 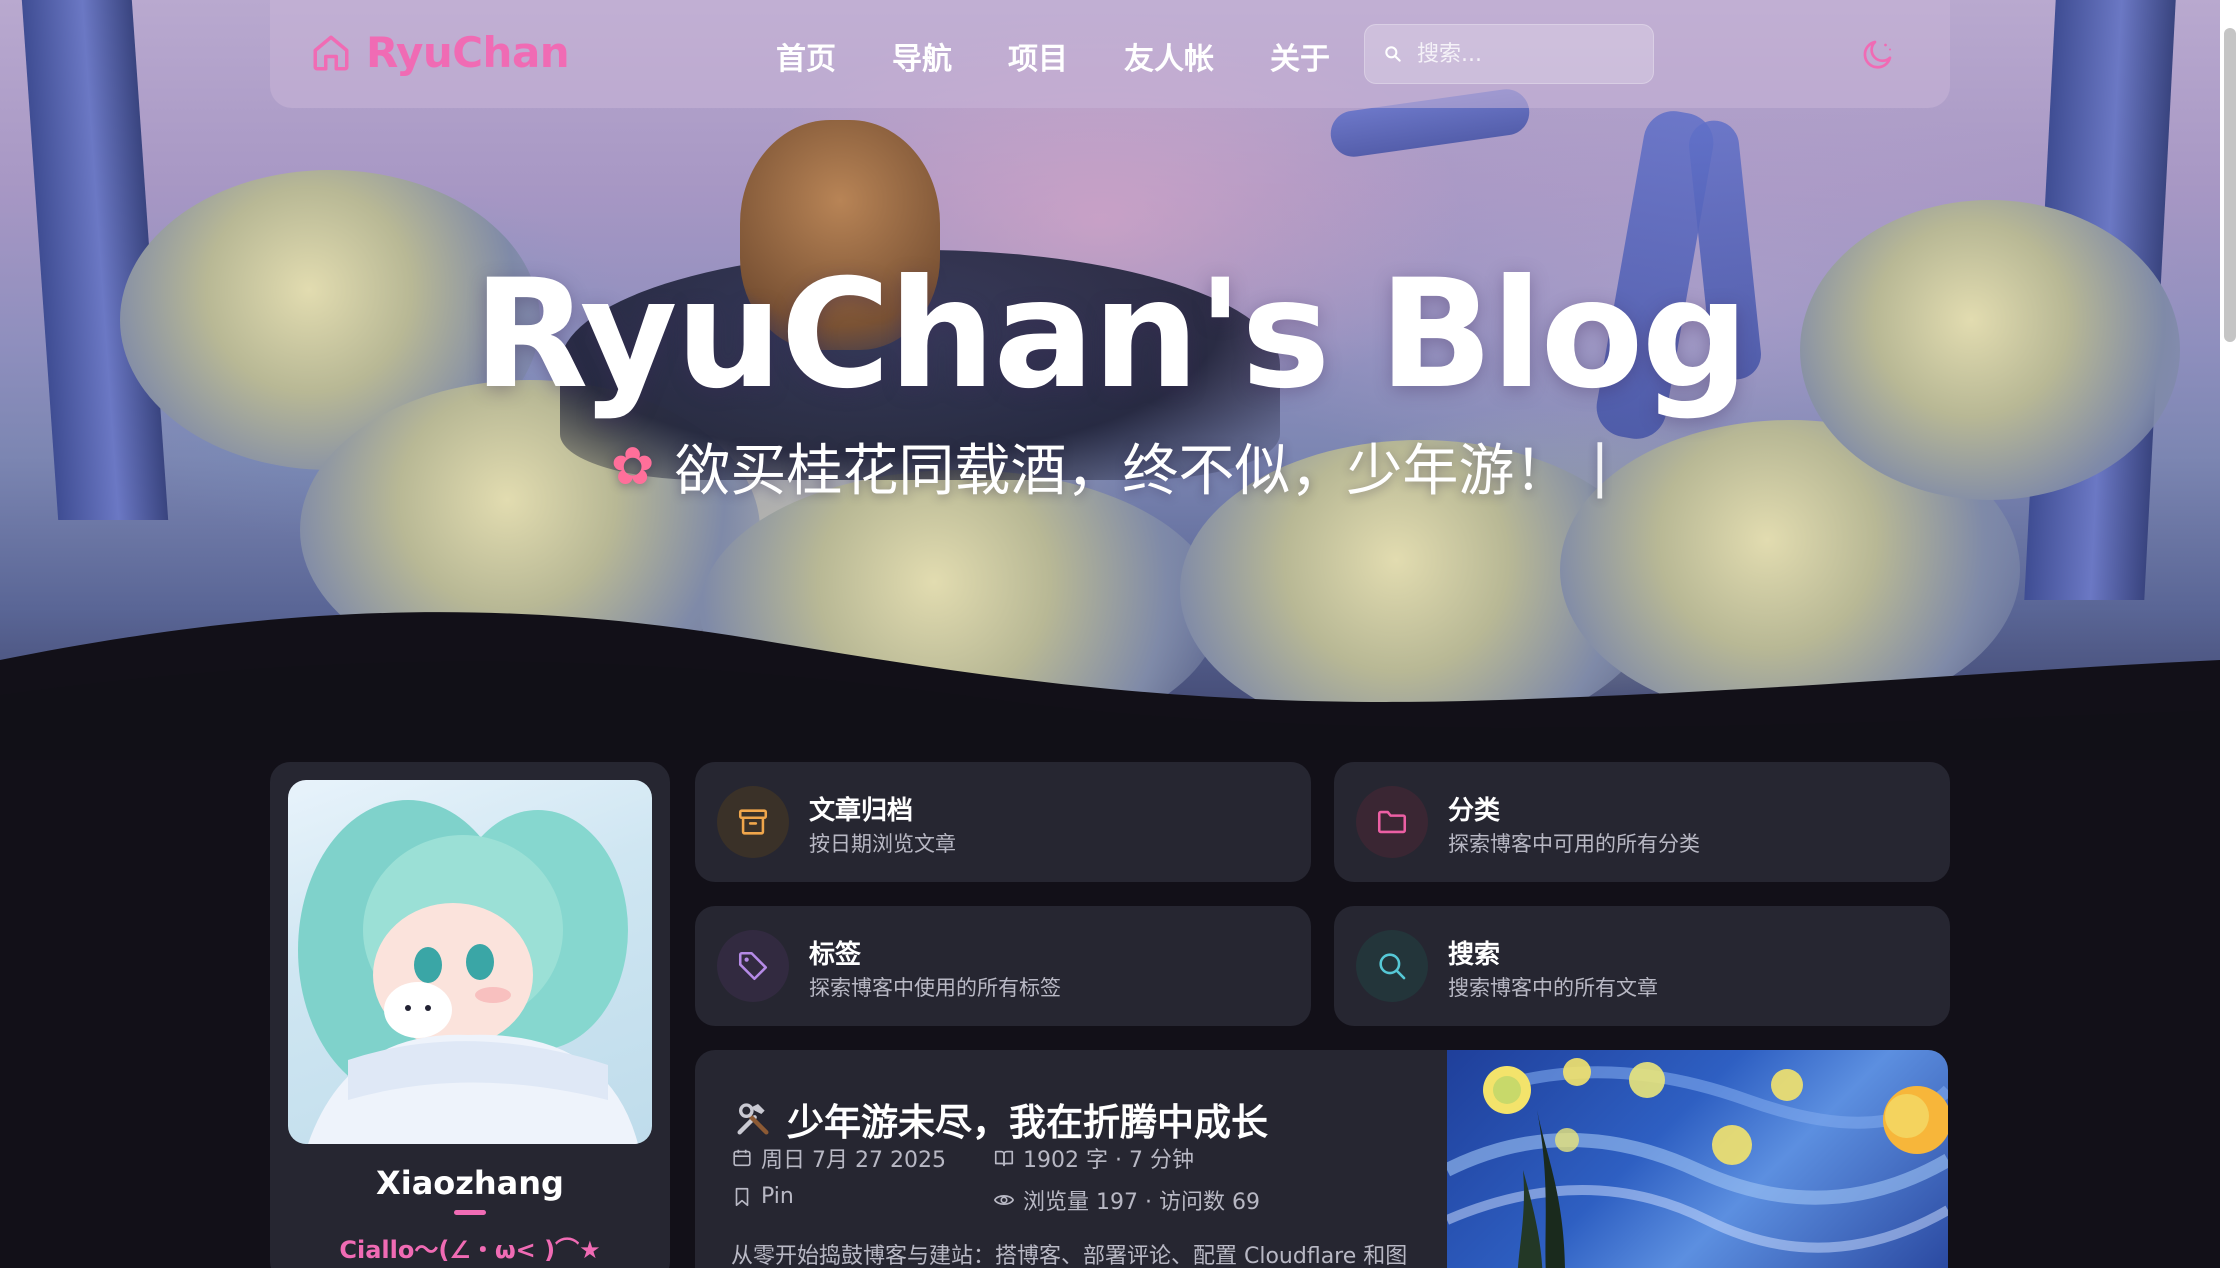 I want to click on starry-night-illustration, so click(x=1695, y=1163).